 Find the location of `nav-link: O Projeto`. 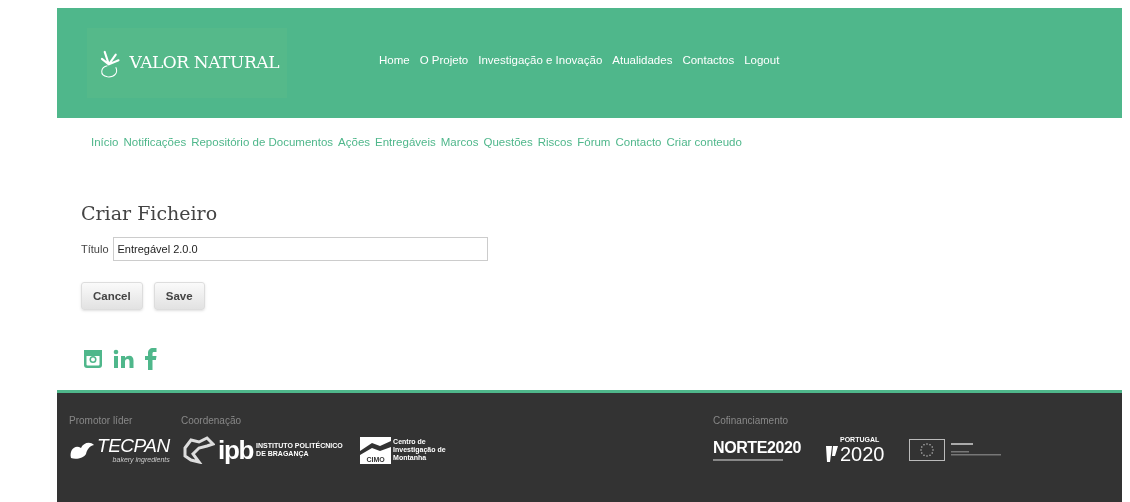

nav-link: O Projeto is located at coordinates (444, 61).